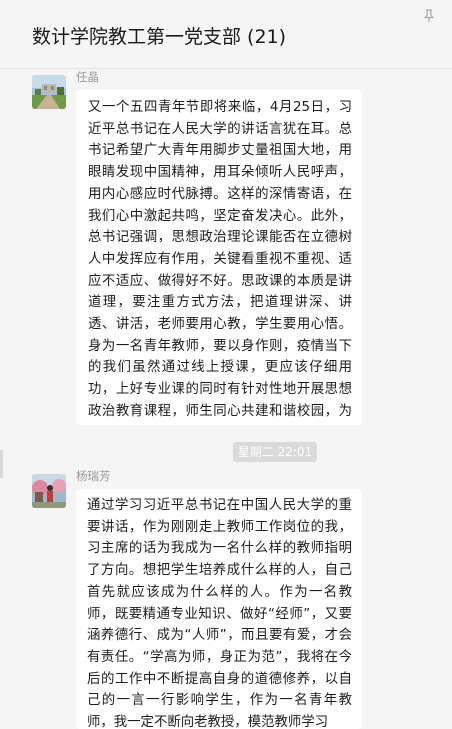 The width and height of the screenshot is (452, 729). What do you see at coordinates (159, 37) in the screenshot?
I see `chat-title: 数计学院教工第一党支部 (21)` at bounding box center [159, 37].